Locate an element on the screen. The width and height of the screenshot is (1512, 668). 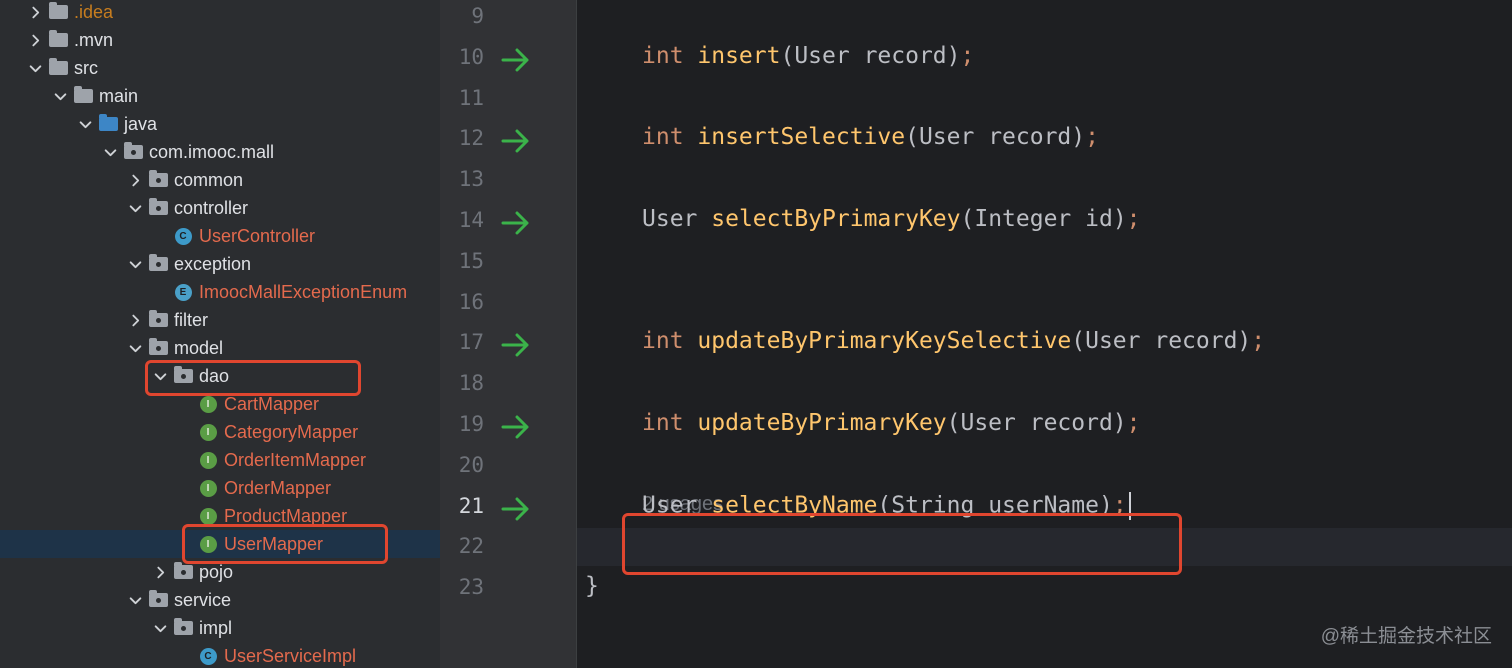
line-number: 17 is located at coordinates (471, 342).